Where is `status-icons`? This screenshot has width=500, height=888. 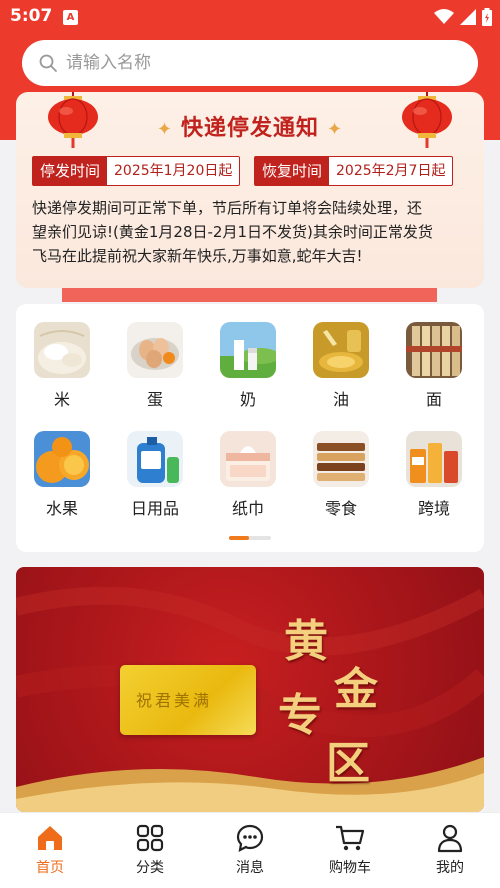
status-icons is located at coordinates (463, 17).